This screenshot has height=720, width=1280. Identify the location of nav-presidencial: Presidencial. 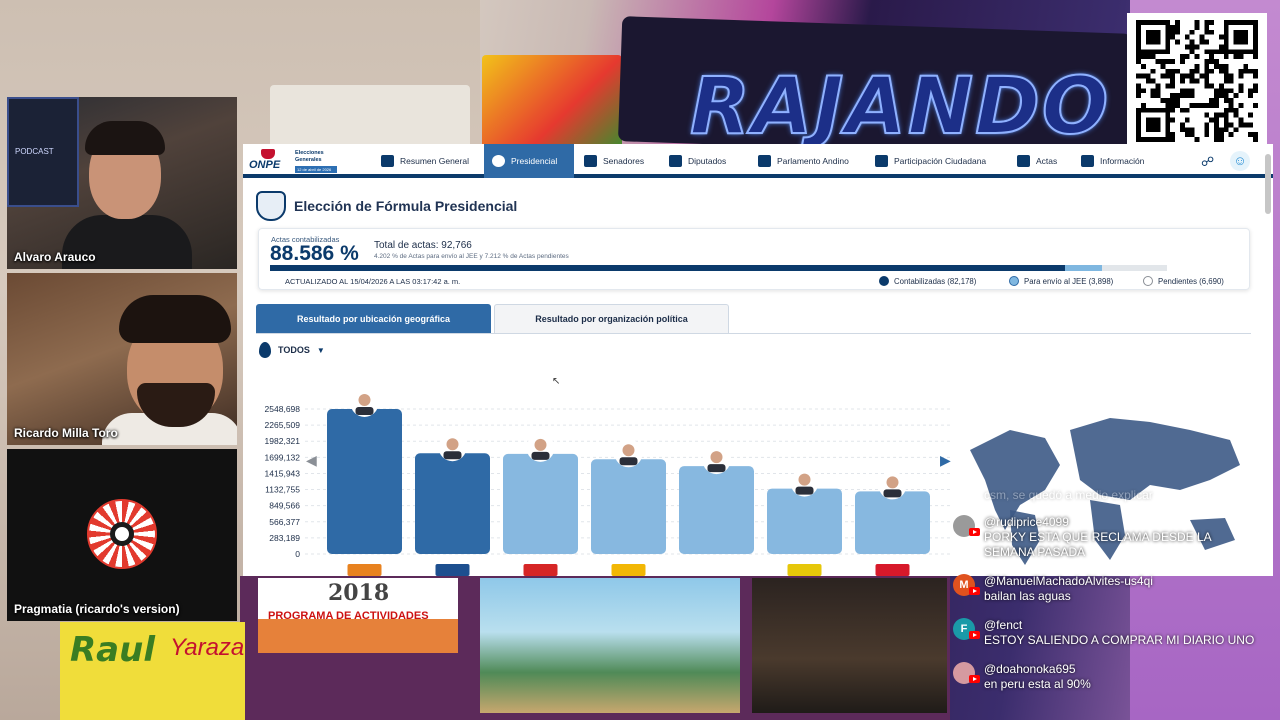
(529, 161).